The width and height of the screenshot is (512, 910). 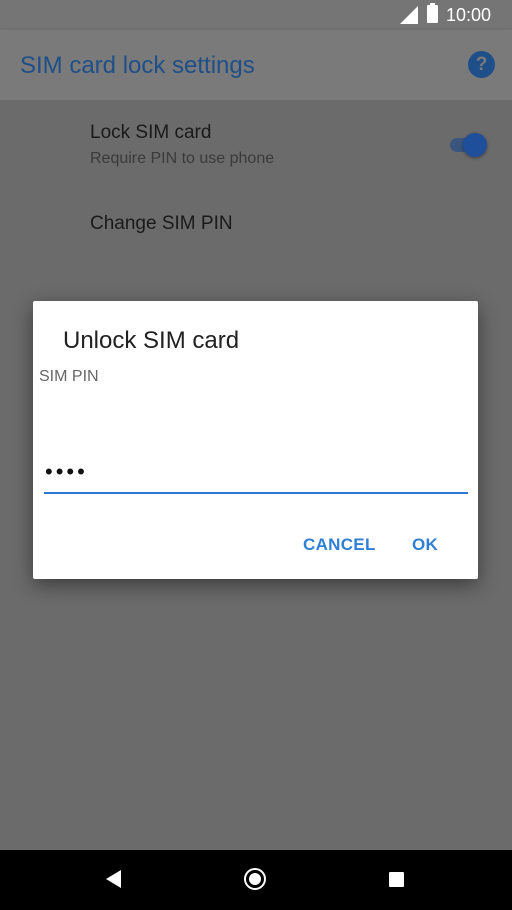 I want to click on lock-sim-subtitle: Require PIN to use phone, so click(x=182, y=158).